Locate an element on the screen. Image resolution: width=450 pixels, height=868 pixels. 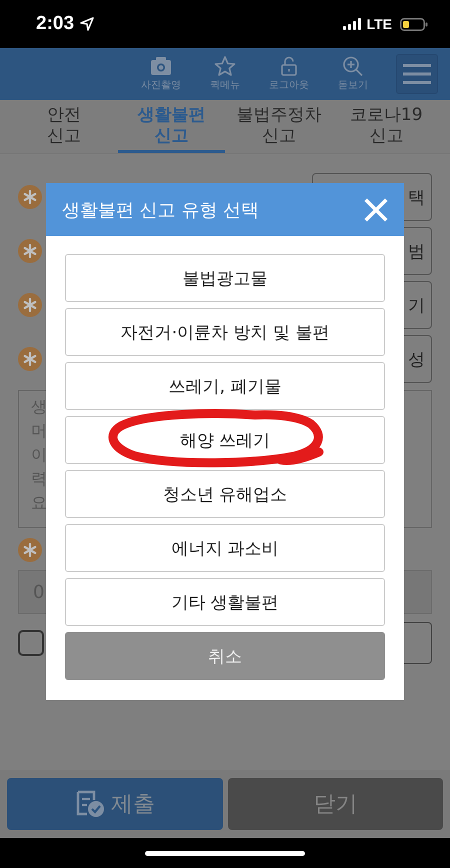
star-icon is located at coordinates (225, 66).